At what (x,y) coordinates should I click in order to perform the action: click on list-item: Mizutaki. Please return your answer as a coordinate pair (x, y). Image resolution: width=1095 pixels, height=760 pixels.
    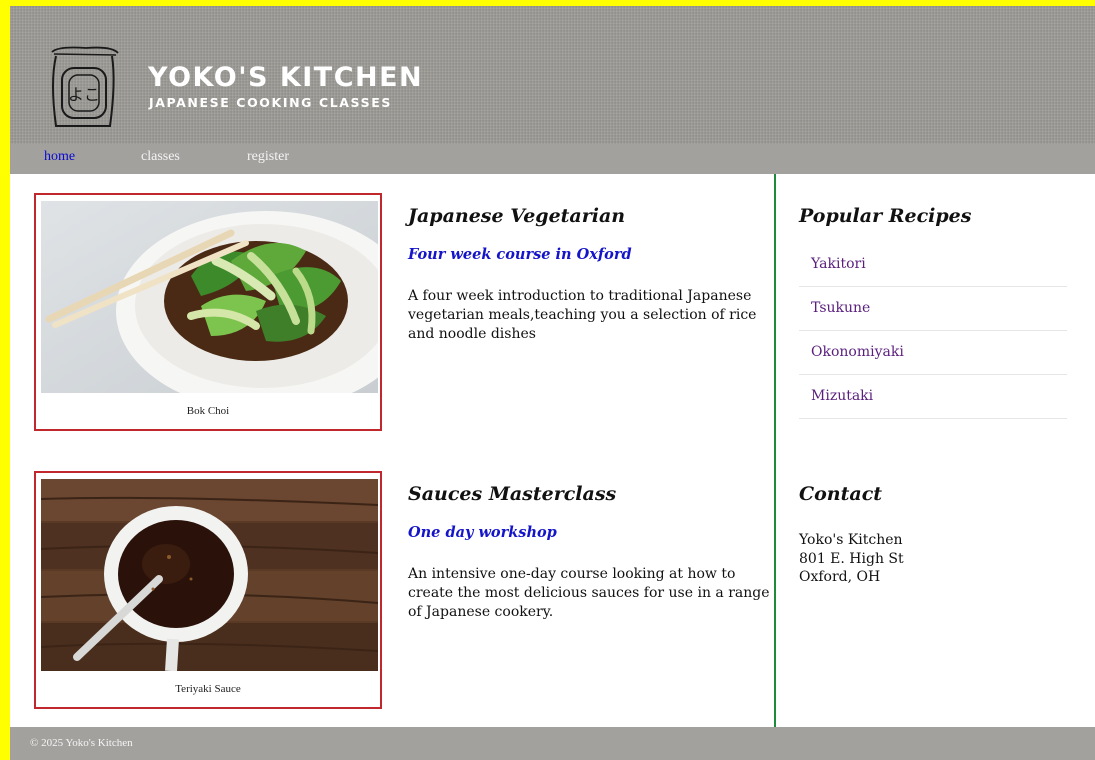
    Looking at the image, I should click on (933, 397).